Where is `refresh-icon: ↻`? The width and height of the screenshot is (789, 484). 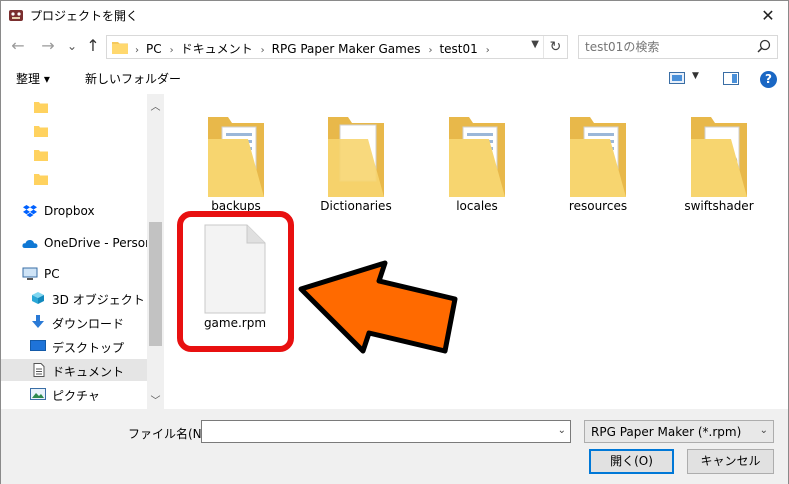
refresh-icon: ↻ is located at coordinates (555, 47).